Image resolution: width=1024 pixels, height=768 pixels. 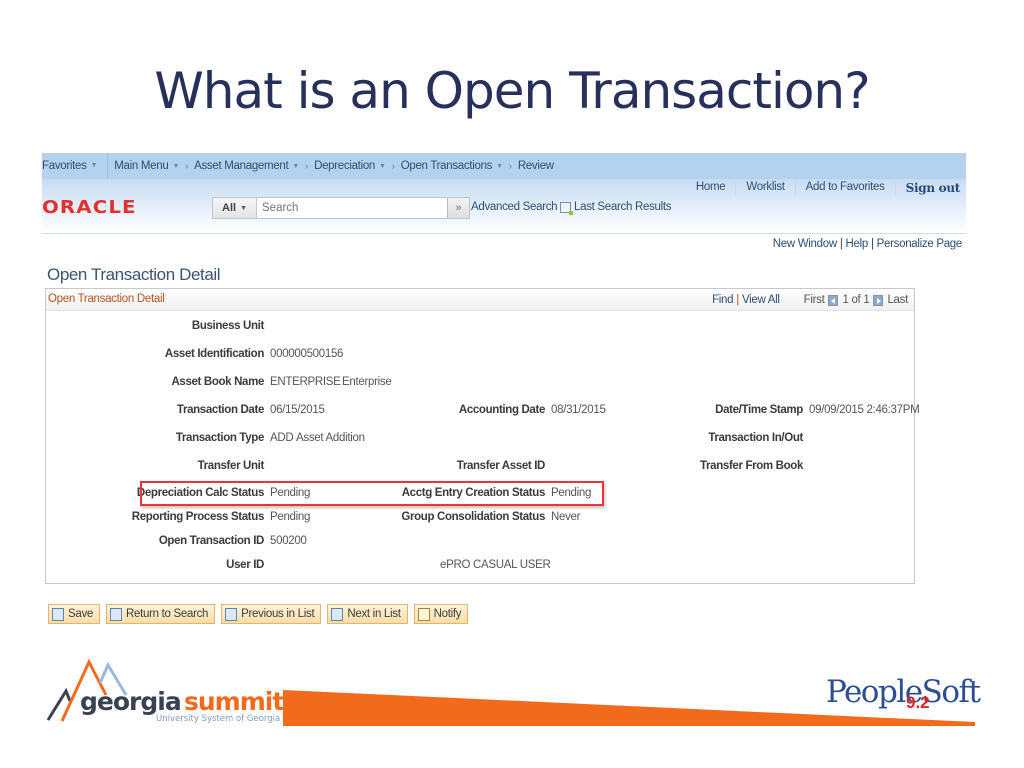 What do you see at coordinates (214, 354) in the screenshot?
I see `field-label: Asset Identification` at bounding box center [214, 354].